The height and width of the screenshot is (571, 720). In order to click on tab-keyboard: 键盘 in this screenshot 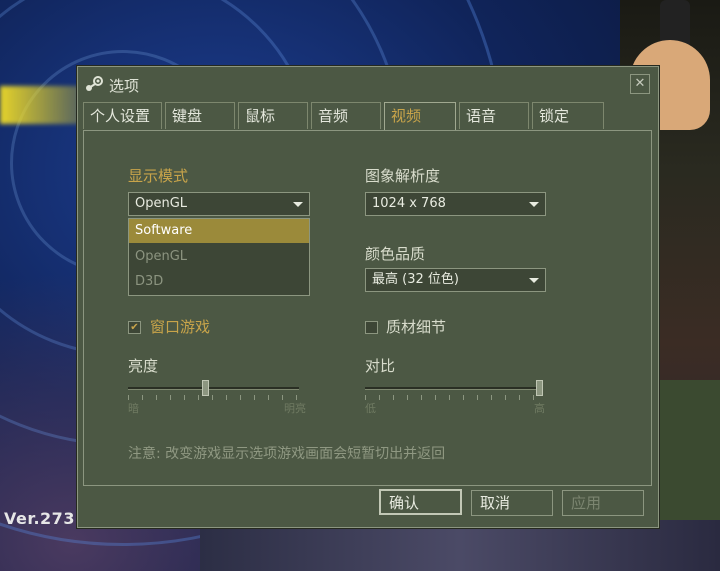, I will do `click(200, 115)`.